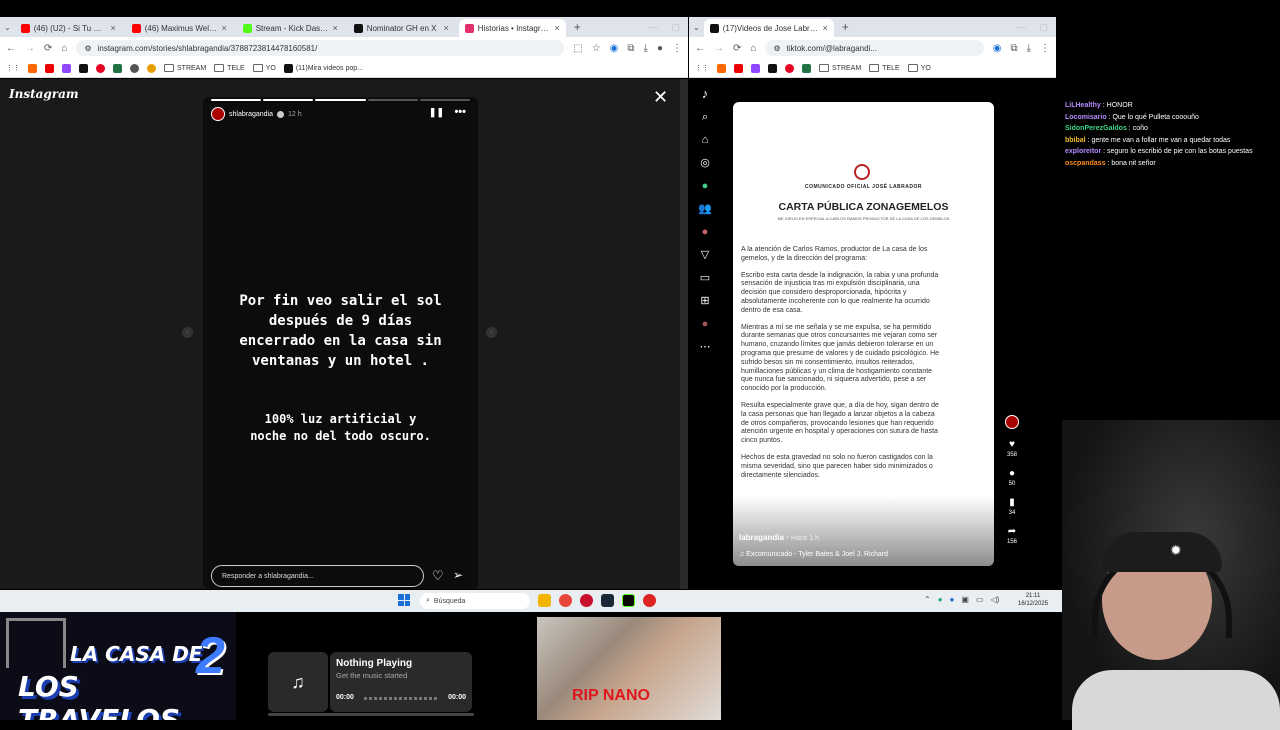 This screenshot has width=1280, height=730. What do you see at coordinates (1012, 473) in the screenshot?
I see `comment-icon: ●` at bounding box center [1012, 473].